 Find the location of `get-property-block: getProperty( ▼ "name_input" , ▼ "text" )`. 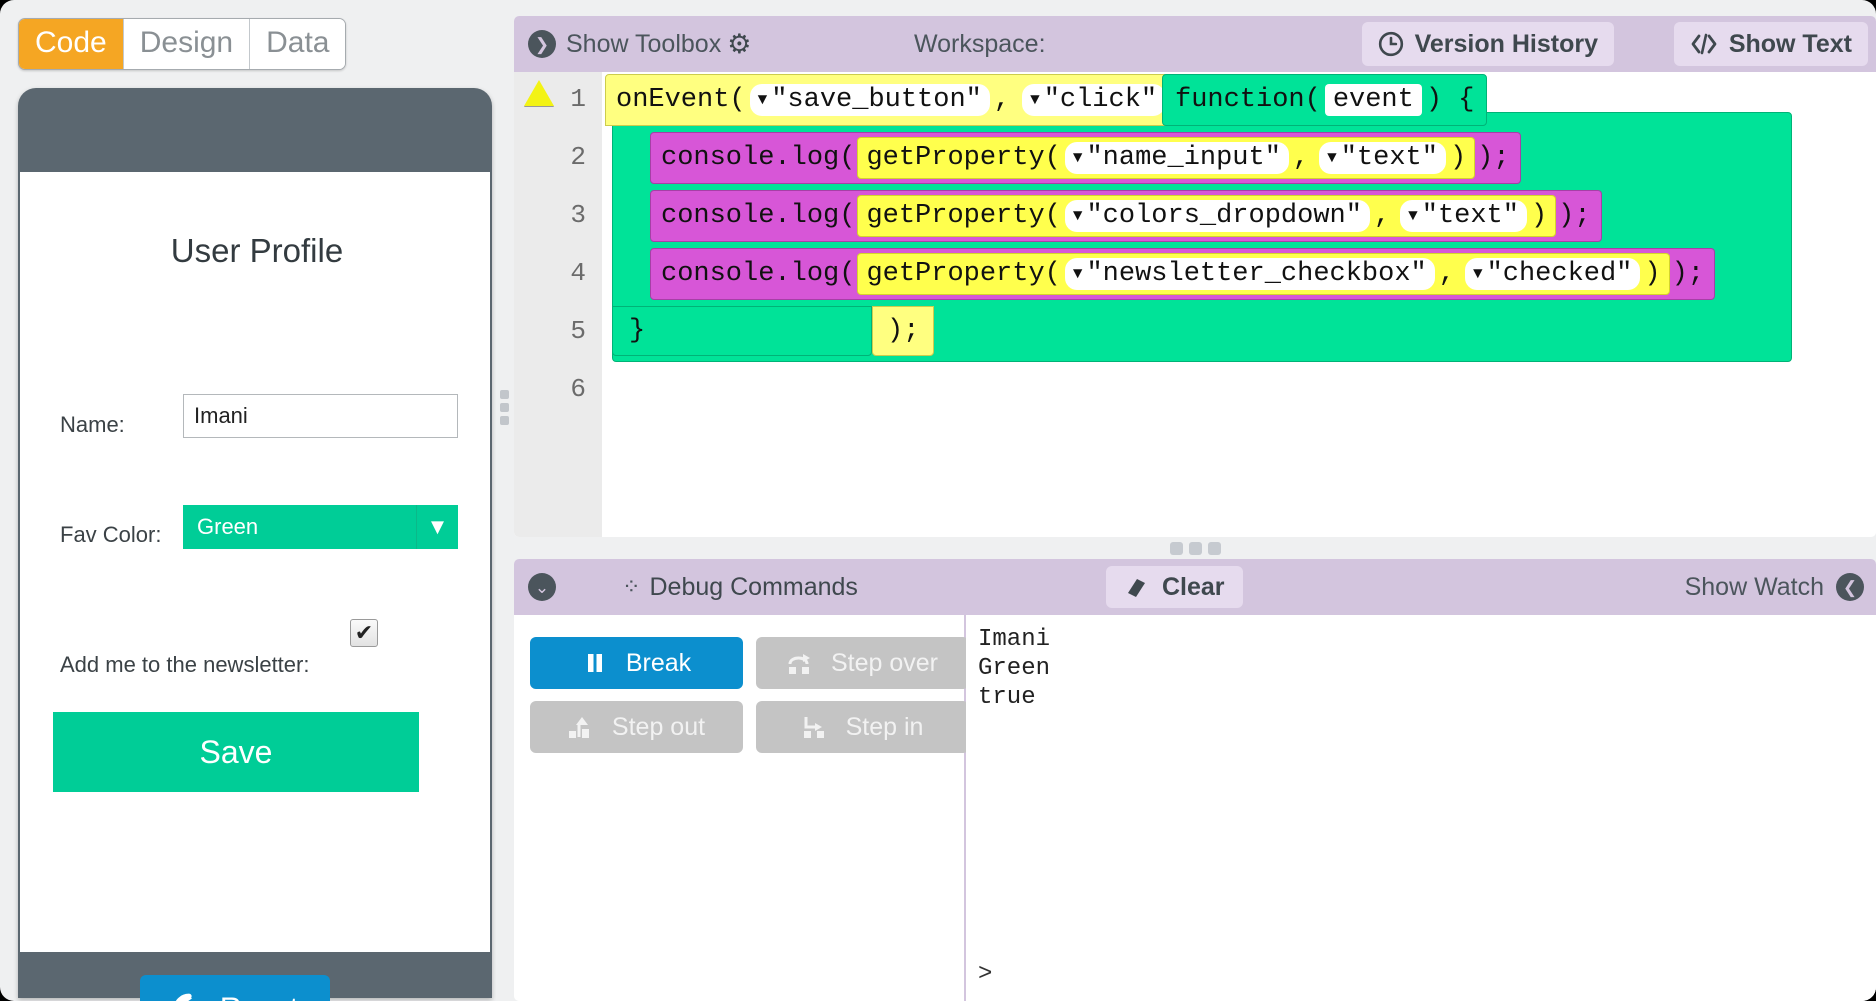

get-property-block: getProperty( ▼ "name_input" , ▼ "text" ) is located at coordinates (1166, 158).